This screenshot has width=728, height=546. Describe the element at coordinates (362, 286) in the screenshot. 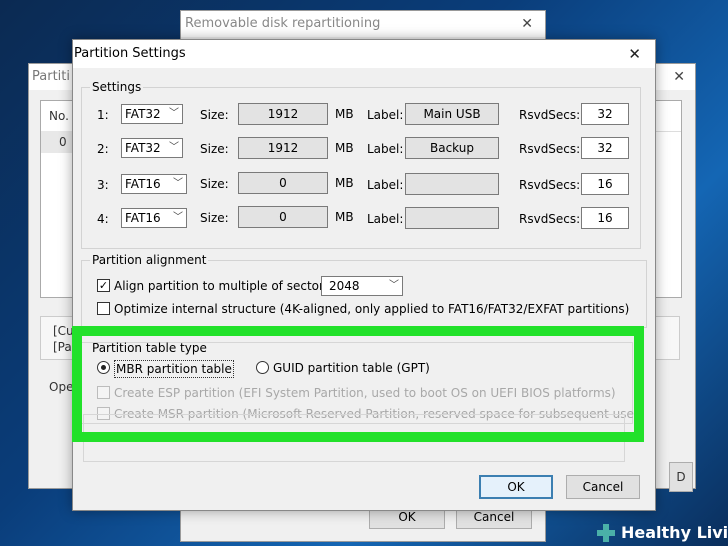

I see `sectors-select: 2048 ﹀` at that location.